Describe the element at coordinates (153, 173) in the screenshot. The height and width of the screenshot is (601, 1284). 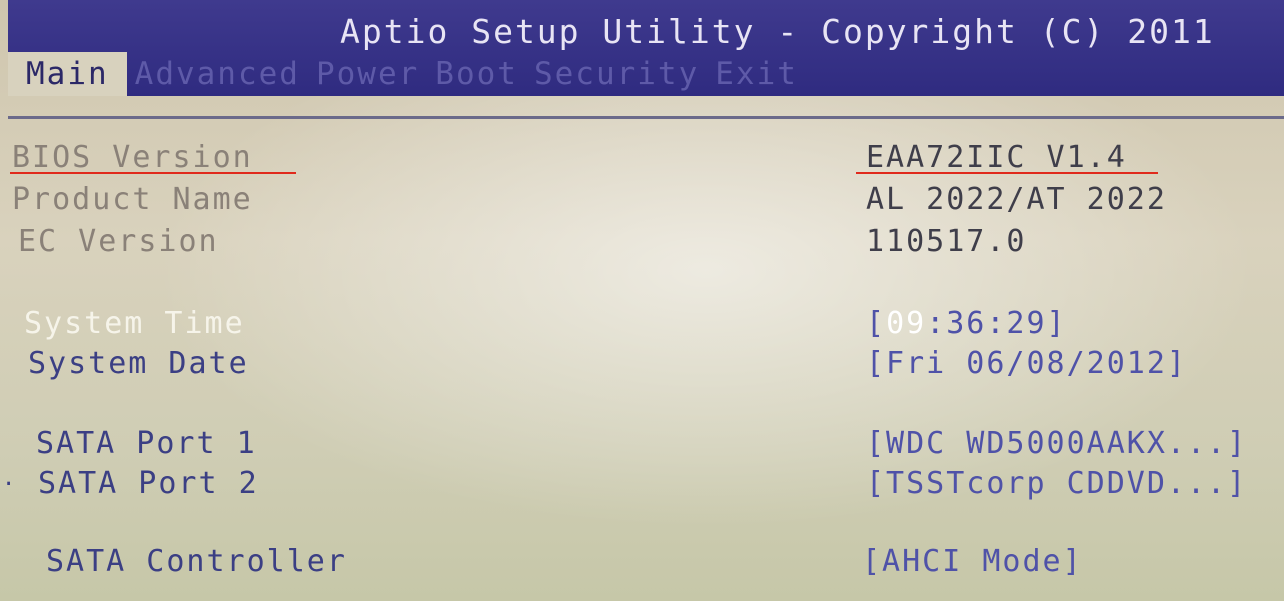
I see `bios-version-label-annotation` at that location.